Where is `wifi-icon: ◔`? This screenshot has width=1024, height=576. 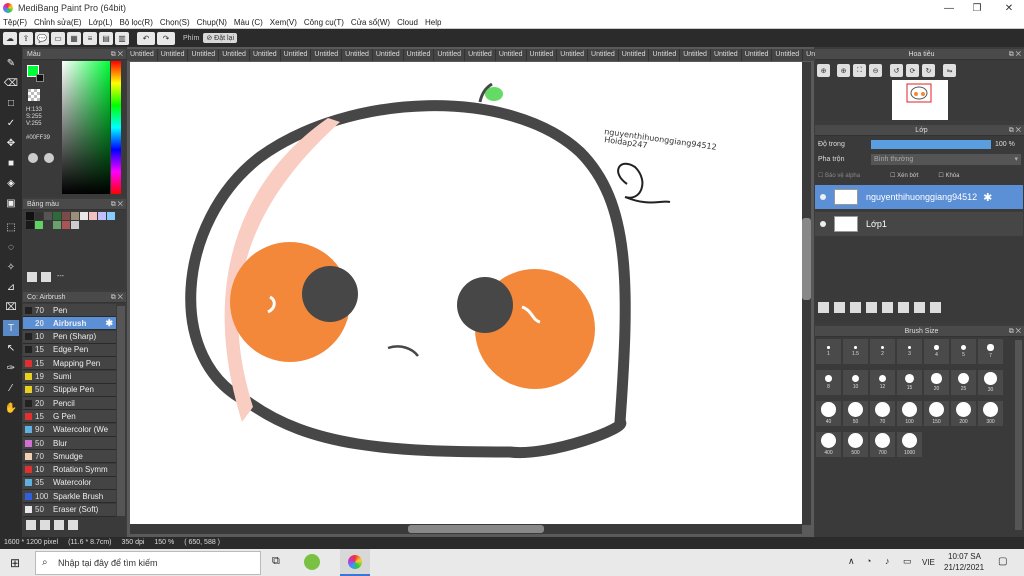 wifi-icon: ◔ is located at coordinates (868, 561).